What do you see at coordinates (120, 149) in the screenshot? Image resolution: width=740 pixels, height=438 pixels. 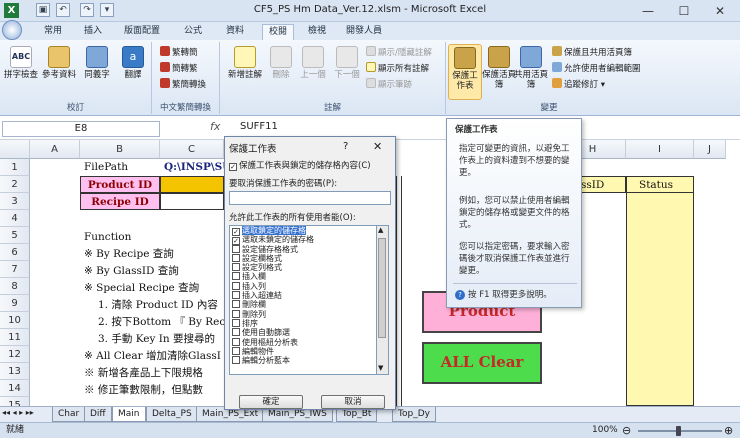 I see `column-header-b: B` at bounding box center [120, 149].